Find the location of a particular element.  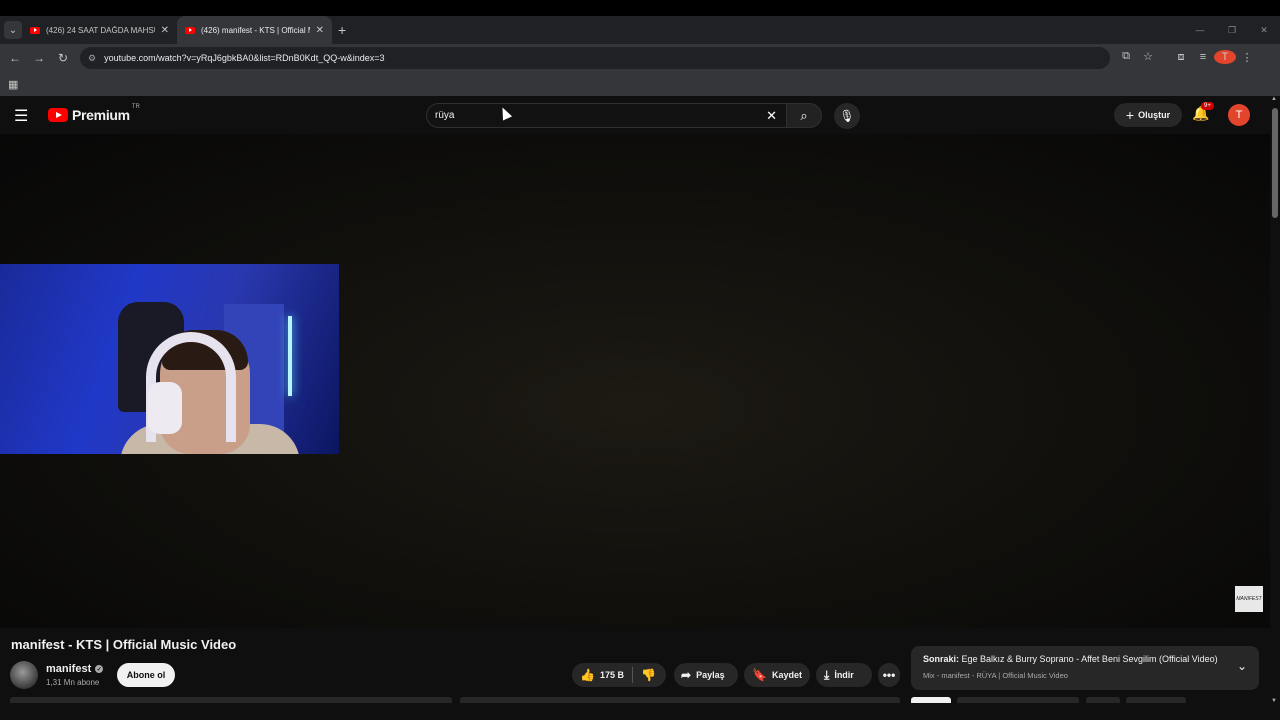

search-button: ⌕ is located at coordinates (804, 115).